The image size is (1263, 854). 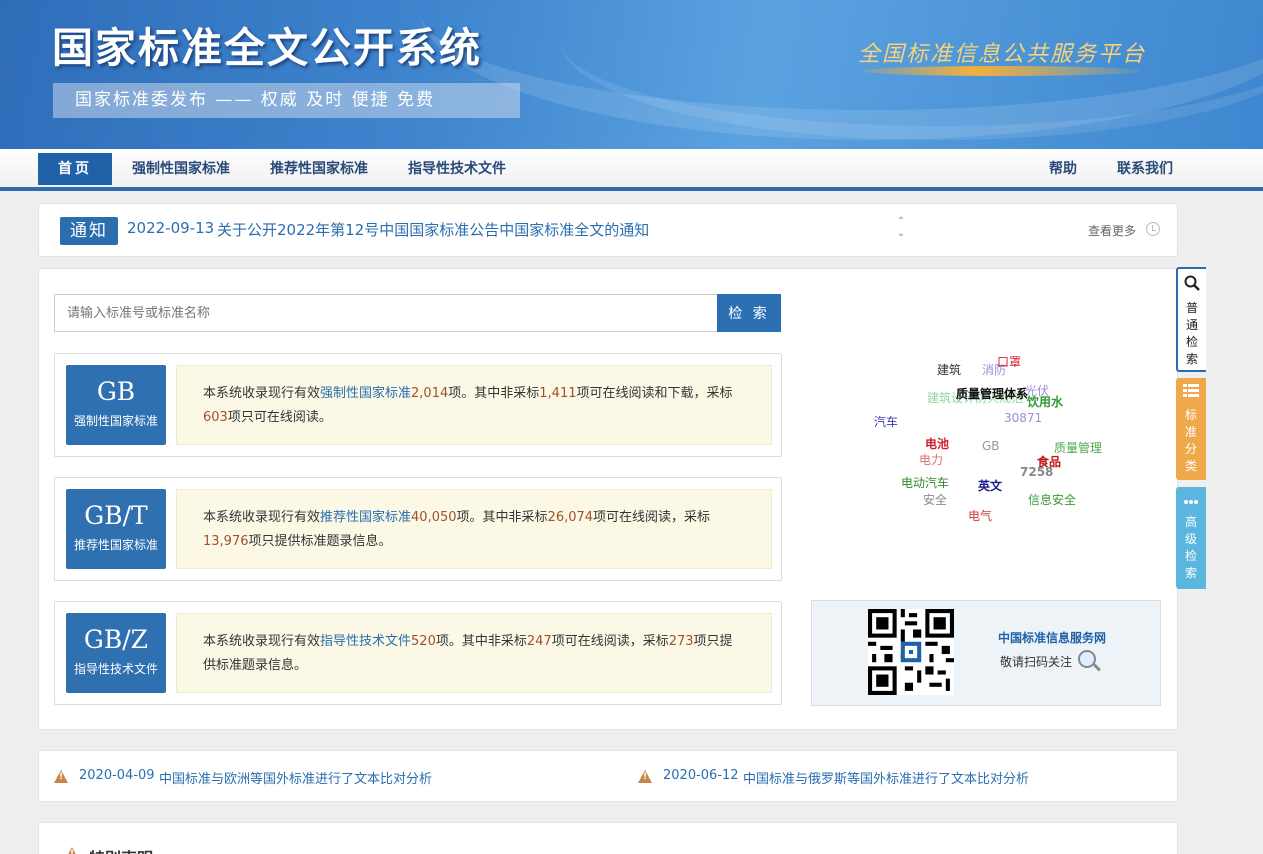 What do you see at coordinates (1052, 499) in the screenshot?
I see `tag-cloud-item: 信息安全` at bounding box center [1052, 499].